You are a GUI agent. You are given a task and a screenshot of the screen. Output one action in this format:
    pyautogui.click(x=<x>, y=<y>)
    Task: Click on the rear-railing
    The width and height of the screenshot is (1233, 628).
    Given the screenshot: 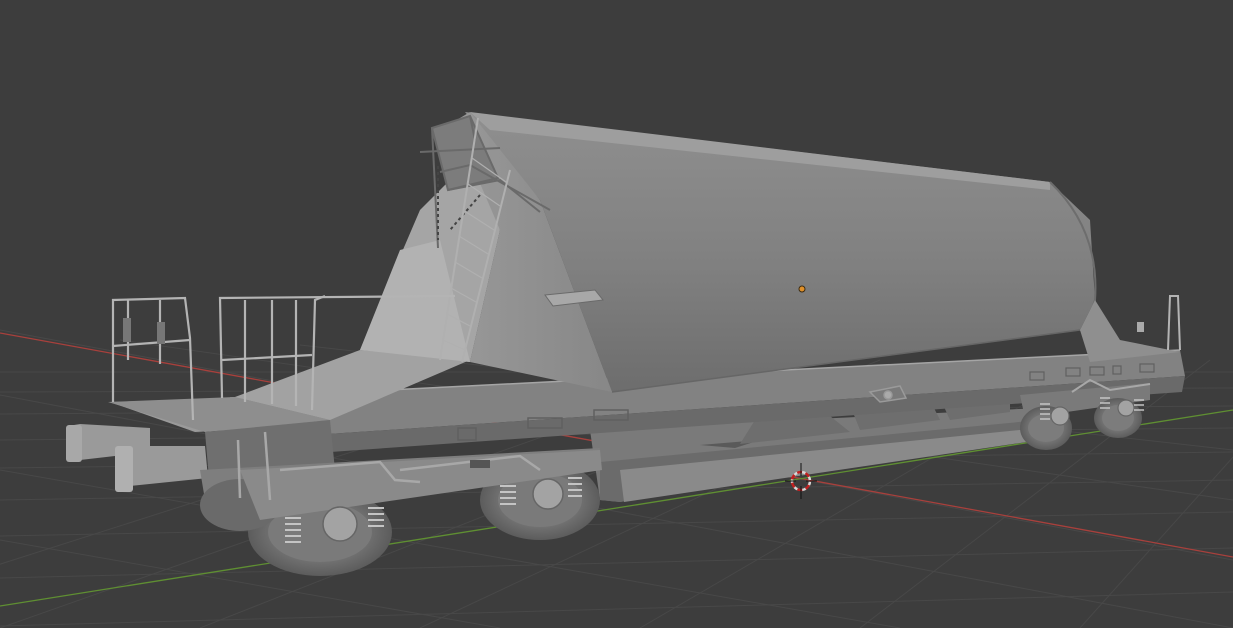 What is the action you would take?
    pyautogui.click(x=1159, y=323)
    